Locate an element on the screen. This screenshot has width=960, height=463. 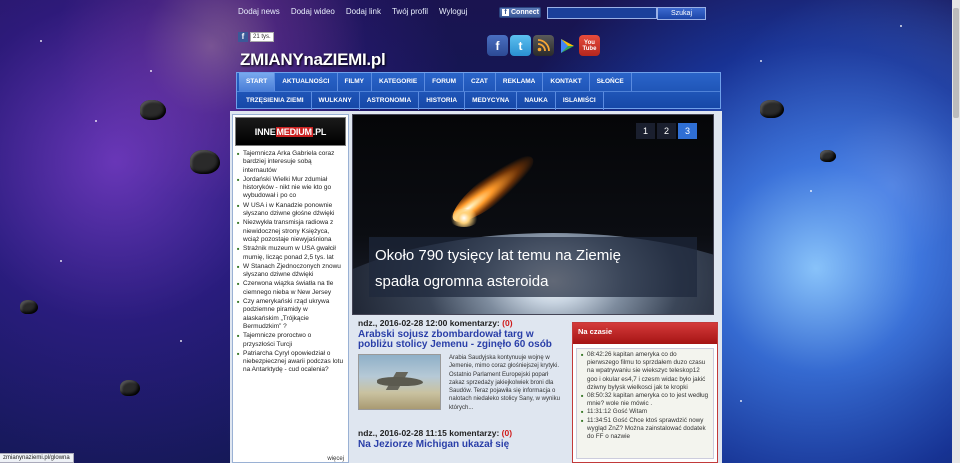
add-news-link: Dodaj news is located at coordinates (259, 11).